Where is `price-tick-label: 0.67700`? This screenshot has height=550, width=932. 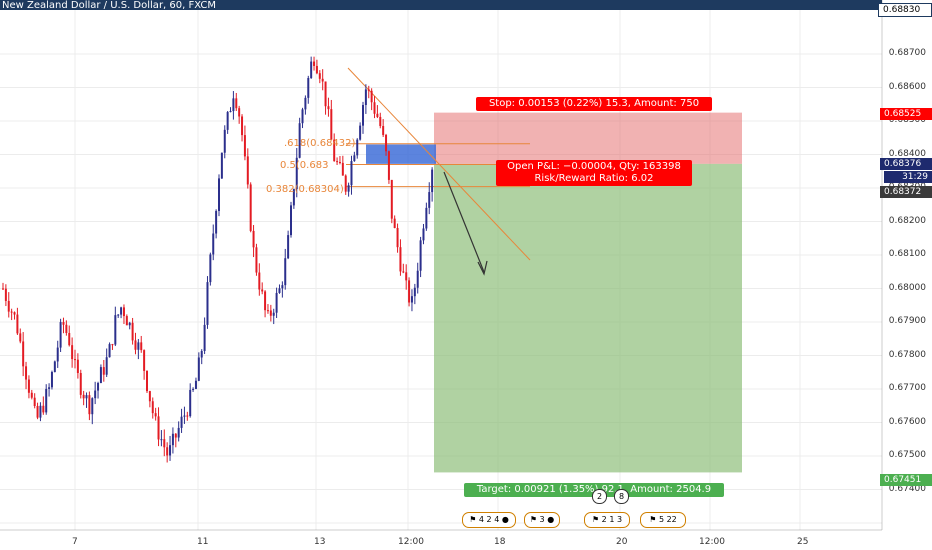
price-tick-label: 0.67700 is located at coordinates (907, 388).